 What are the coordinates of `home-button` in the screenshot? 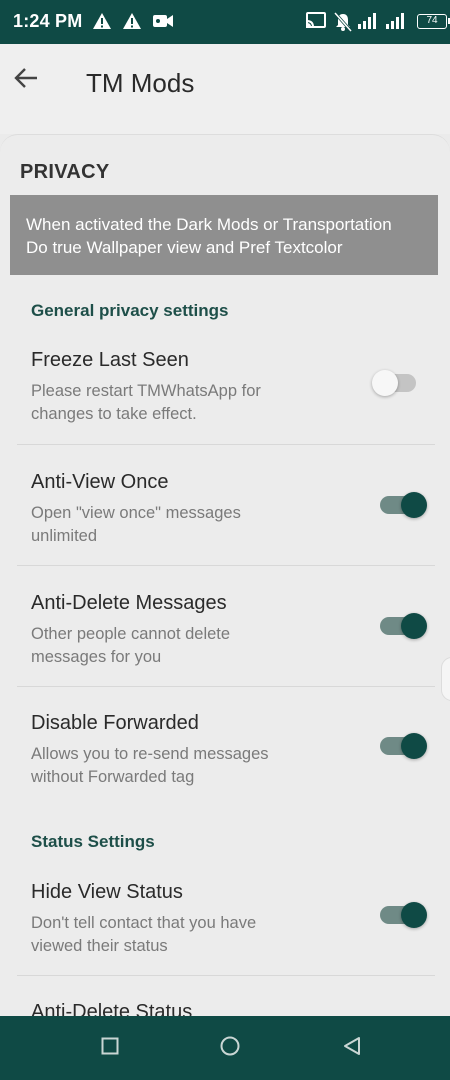 It's located at (230, 1048).